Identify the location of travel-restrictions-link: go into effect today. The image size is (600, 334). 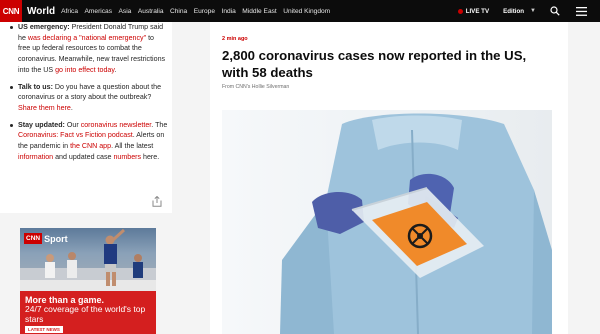
(84, 70).